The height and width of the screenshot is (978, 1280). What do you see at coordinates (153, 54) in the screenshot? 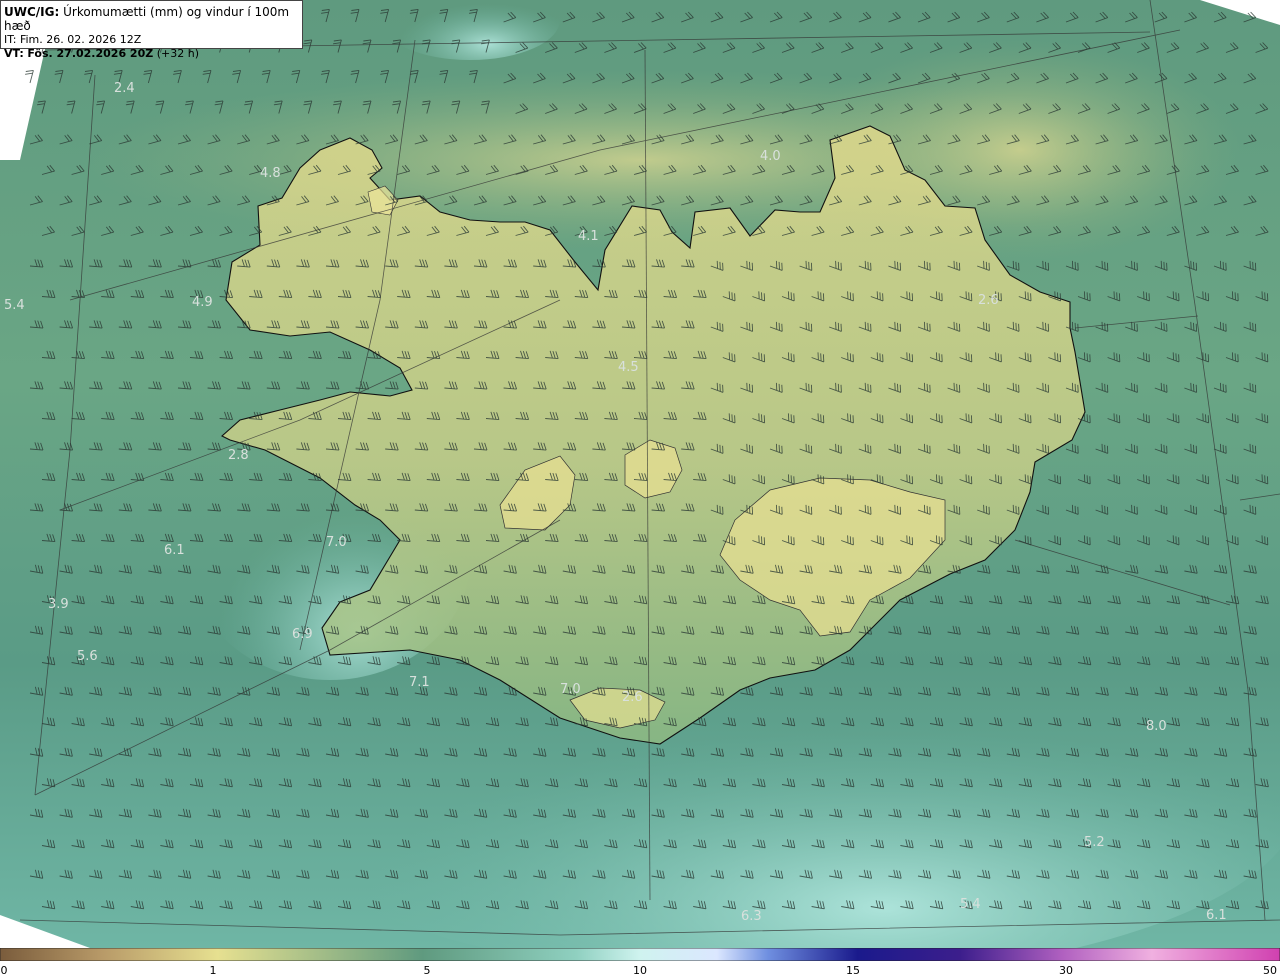
I see `valid-time-line: VT: Fös. 27.02.2026 20Z (+32 h)` at bounding box center [153, 54].